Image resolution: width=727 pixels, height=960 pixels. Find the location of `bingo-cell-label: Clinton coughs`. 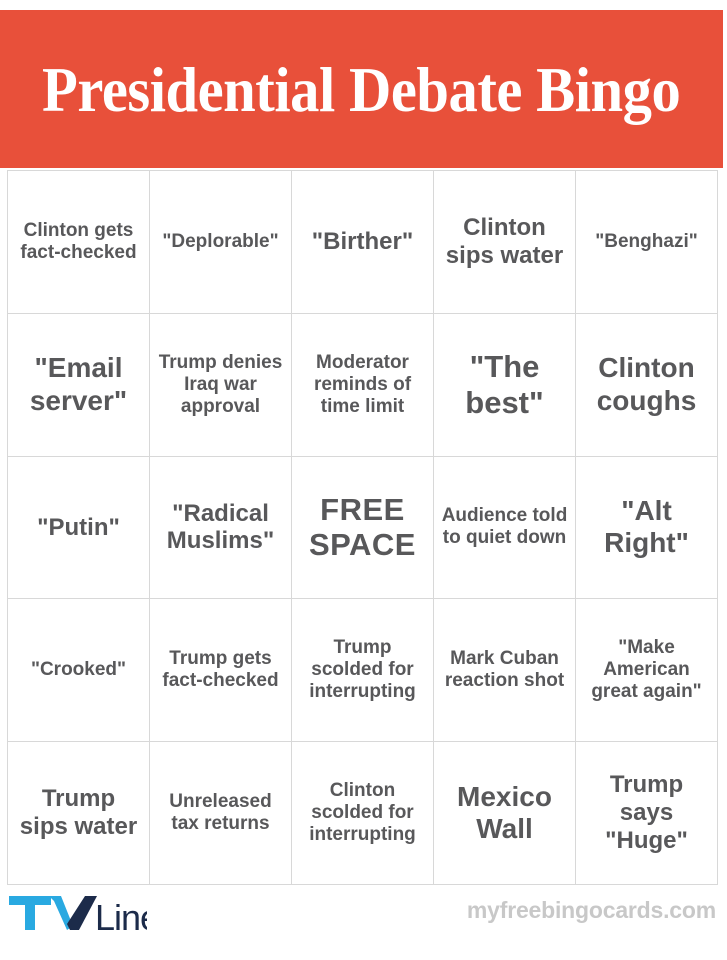

bingo-cell-label: Clinton coughs is located at coordinates (646, 384).